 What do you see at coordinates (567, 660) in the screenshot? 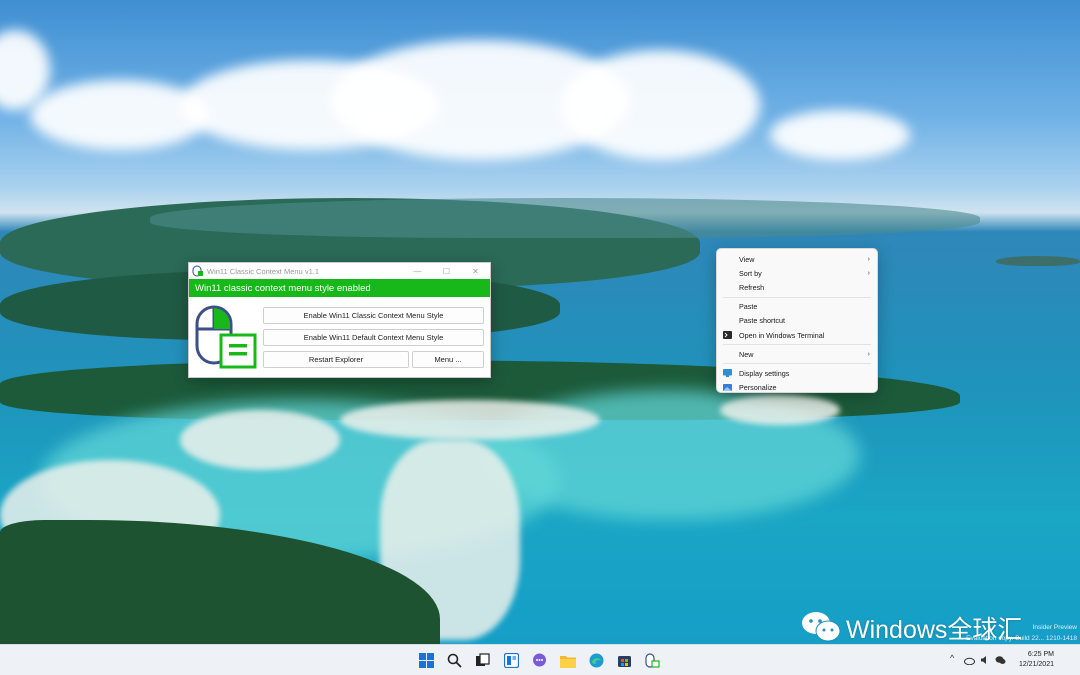
I see `file-explorer-icon` at bounding box center [567, 660].